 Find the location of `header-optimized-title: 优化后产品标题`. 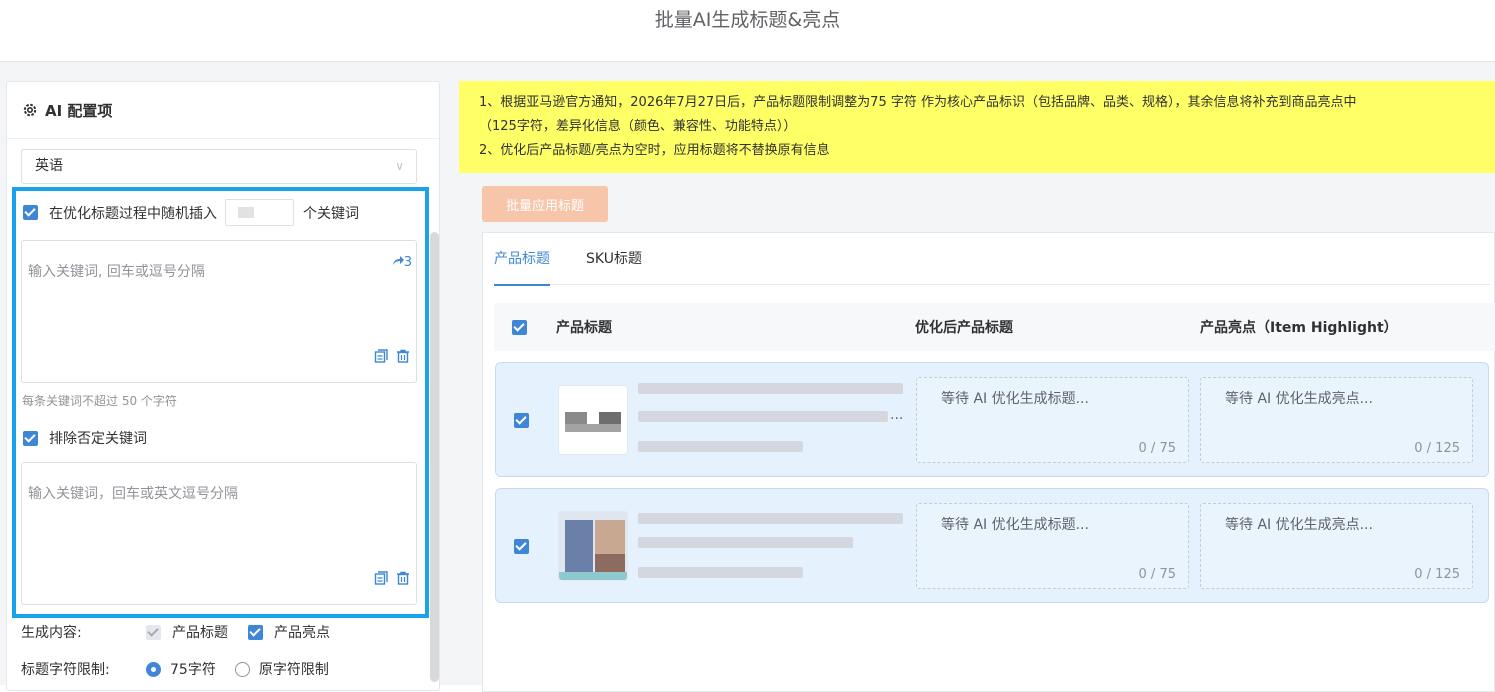

header-optimized-title: 优化后产品标题 is located at coordinates (964, 328).